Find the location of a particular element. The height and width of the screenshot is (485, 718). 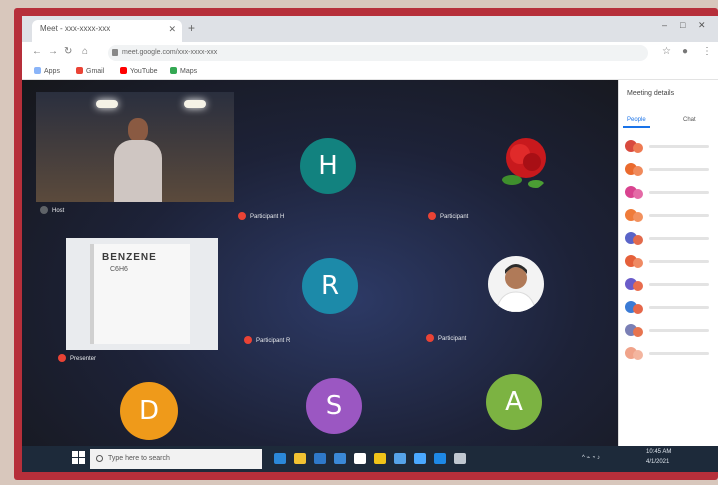

bookmark-gmail: Gmail is located at coordinates (90, 71).